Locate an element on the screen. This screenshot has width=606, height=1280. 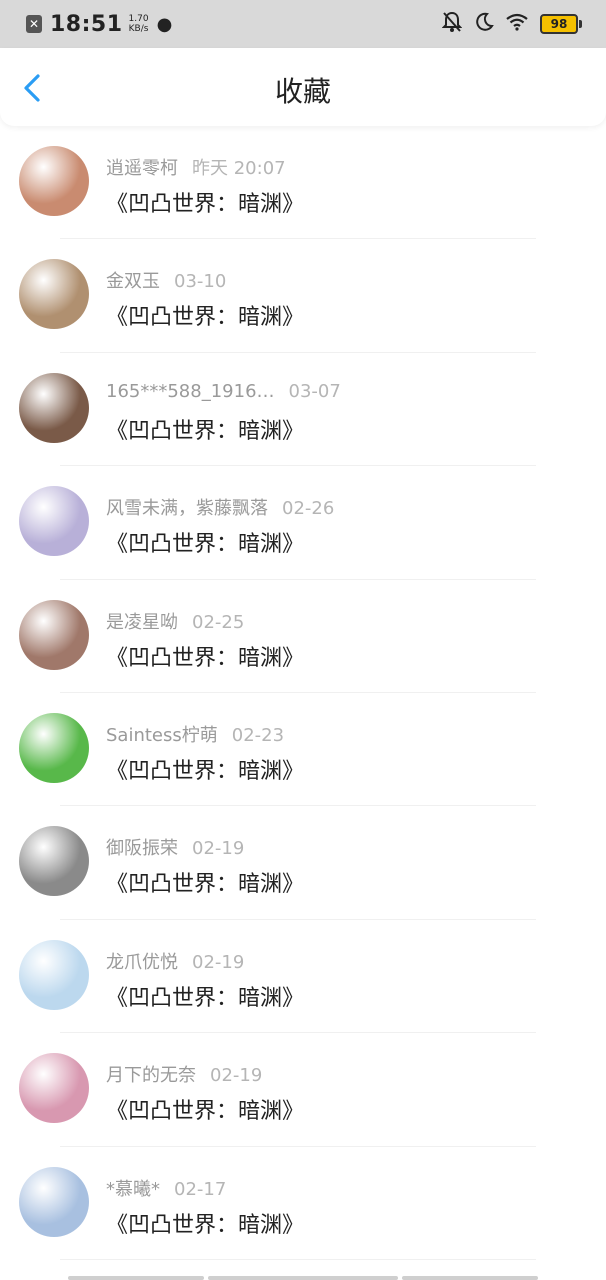
list-item: 金双玉 03-10 《凹凸世界：暗渊》 is located at coordinates (303, 296).